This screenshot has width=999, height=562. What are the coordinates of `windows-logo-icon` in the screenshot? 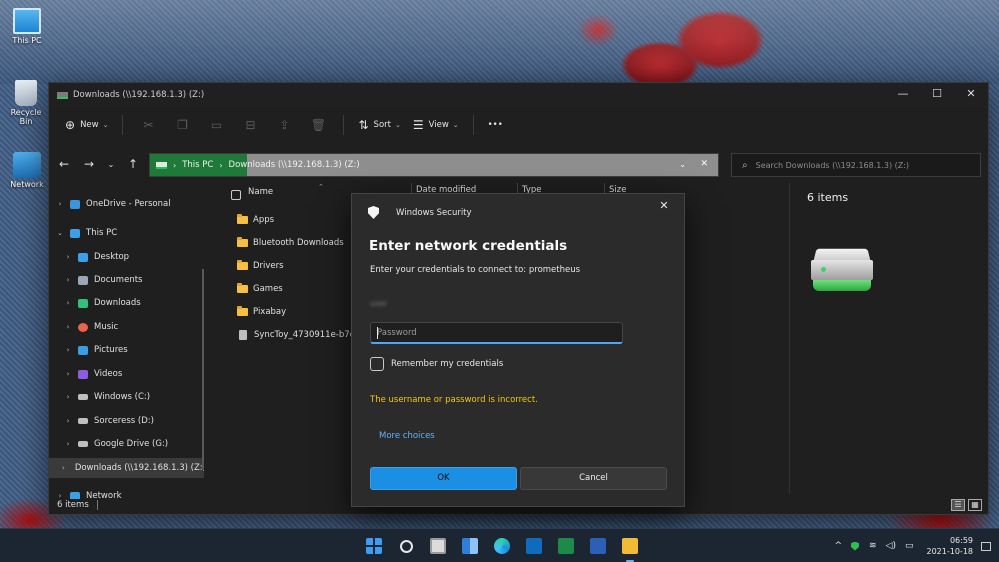 It's located at (374, 546).